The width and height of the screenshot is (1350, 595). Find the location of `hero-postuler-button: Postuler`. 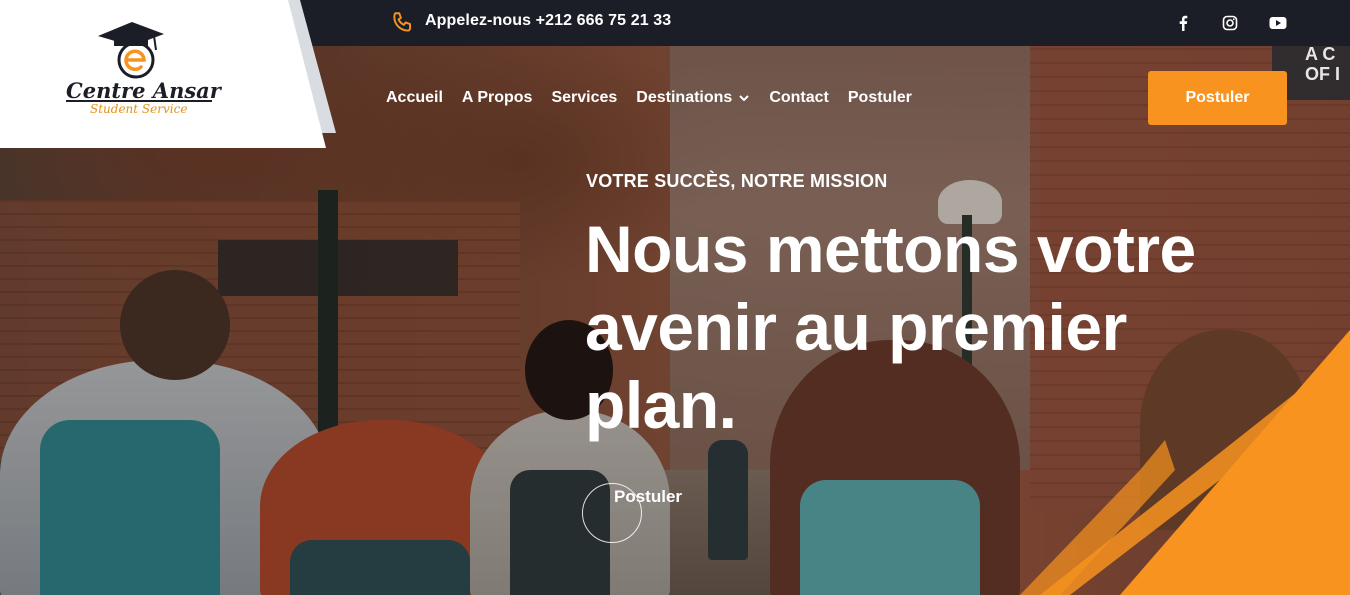

hero-postuler-button: Postuler is located at coordinates (648, 497).